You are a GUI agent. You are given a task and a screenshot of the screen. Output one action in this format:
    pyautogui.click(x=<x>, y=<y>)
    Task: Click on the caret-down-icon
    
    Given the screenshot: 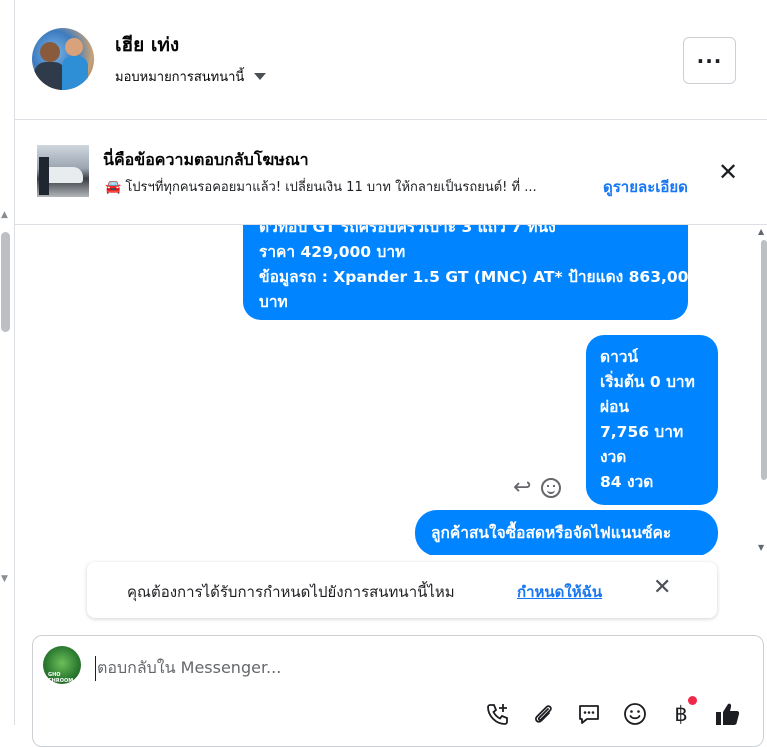 What is the action you would take?
    pyautogui.click(x=260, y=76)
    